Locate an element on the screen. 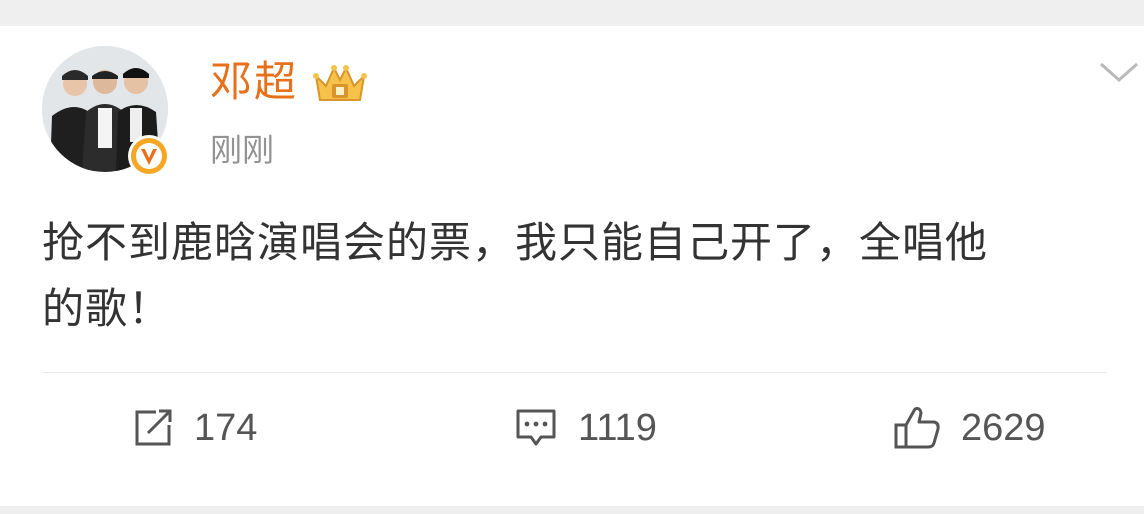 The width and height of the screenshot is (1144, 514). comment-button: 1119 is located at coordinates (585, 428).